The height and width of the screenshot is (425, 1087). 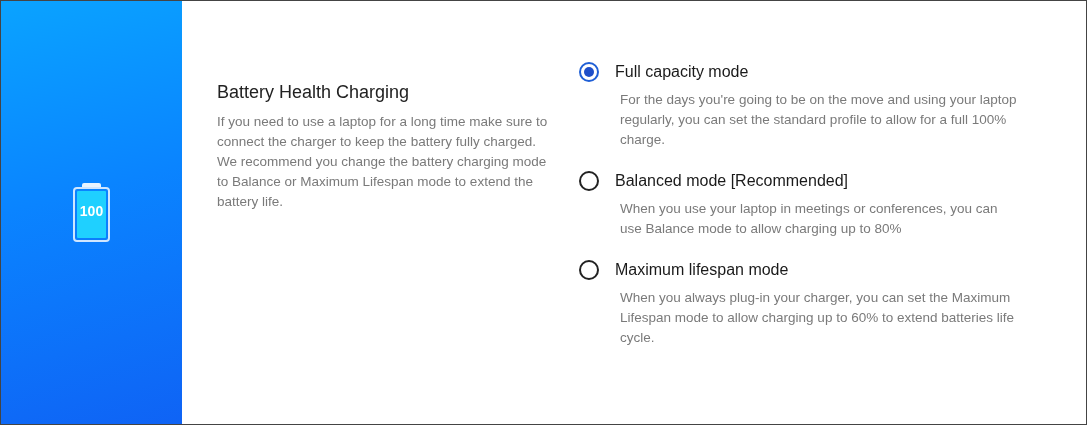 What do you see at coordinates (817, 318) in the screenshot?
I see `mode-description: When you always plug-in your charger, you can set the Maximum Lifespan mode to allow charging up to 60% to extend batteries life cycle.` at bounding box center [817, 318].